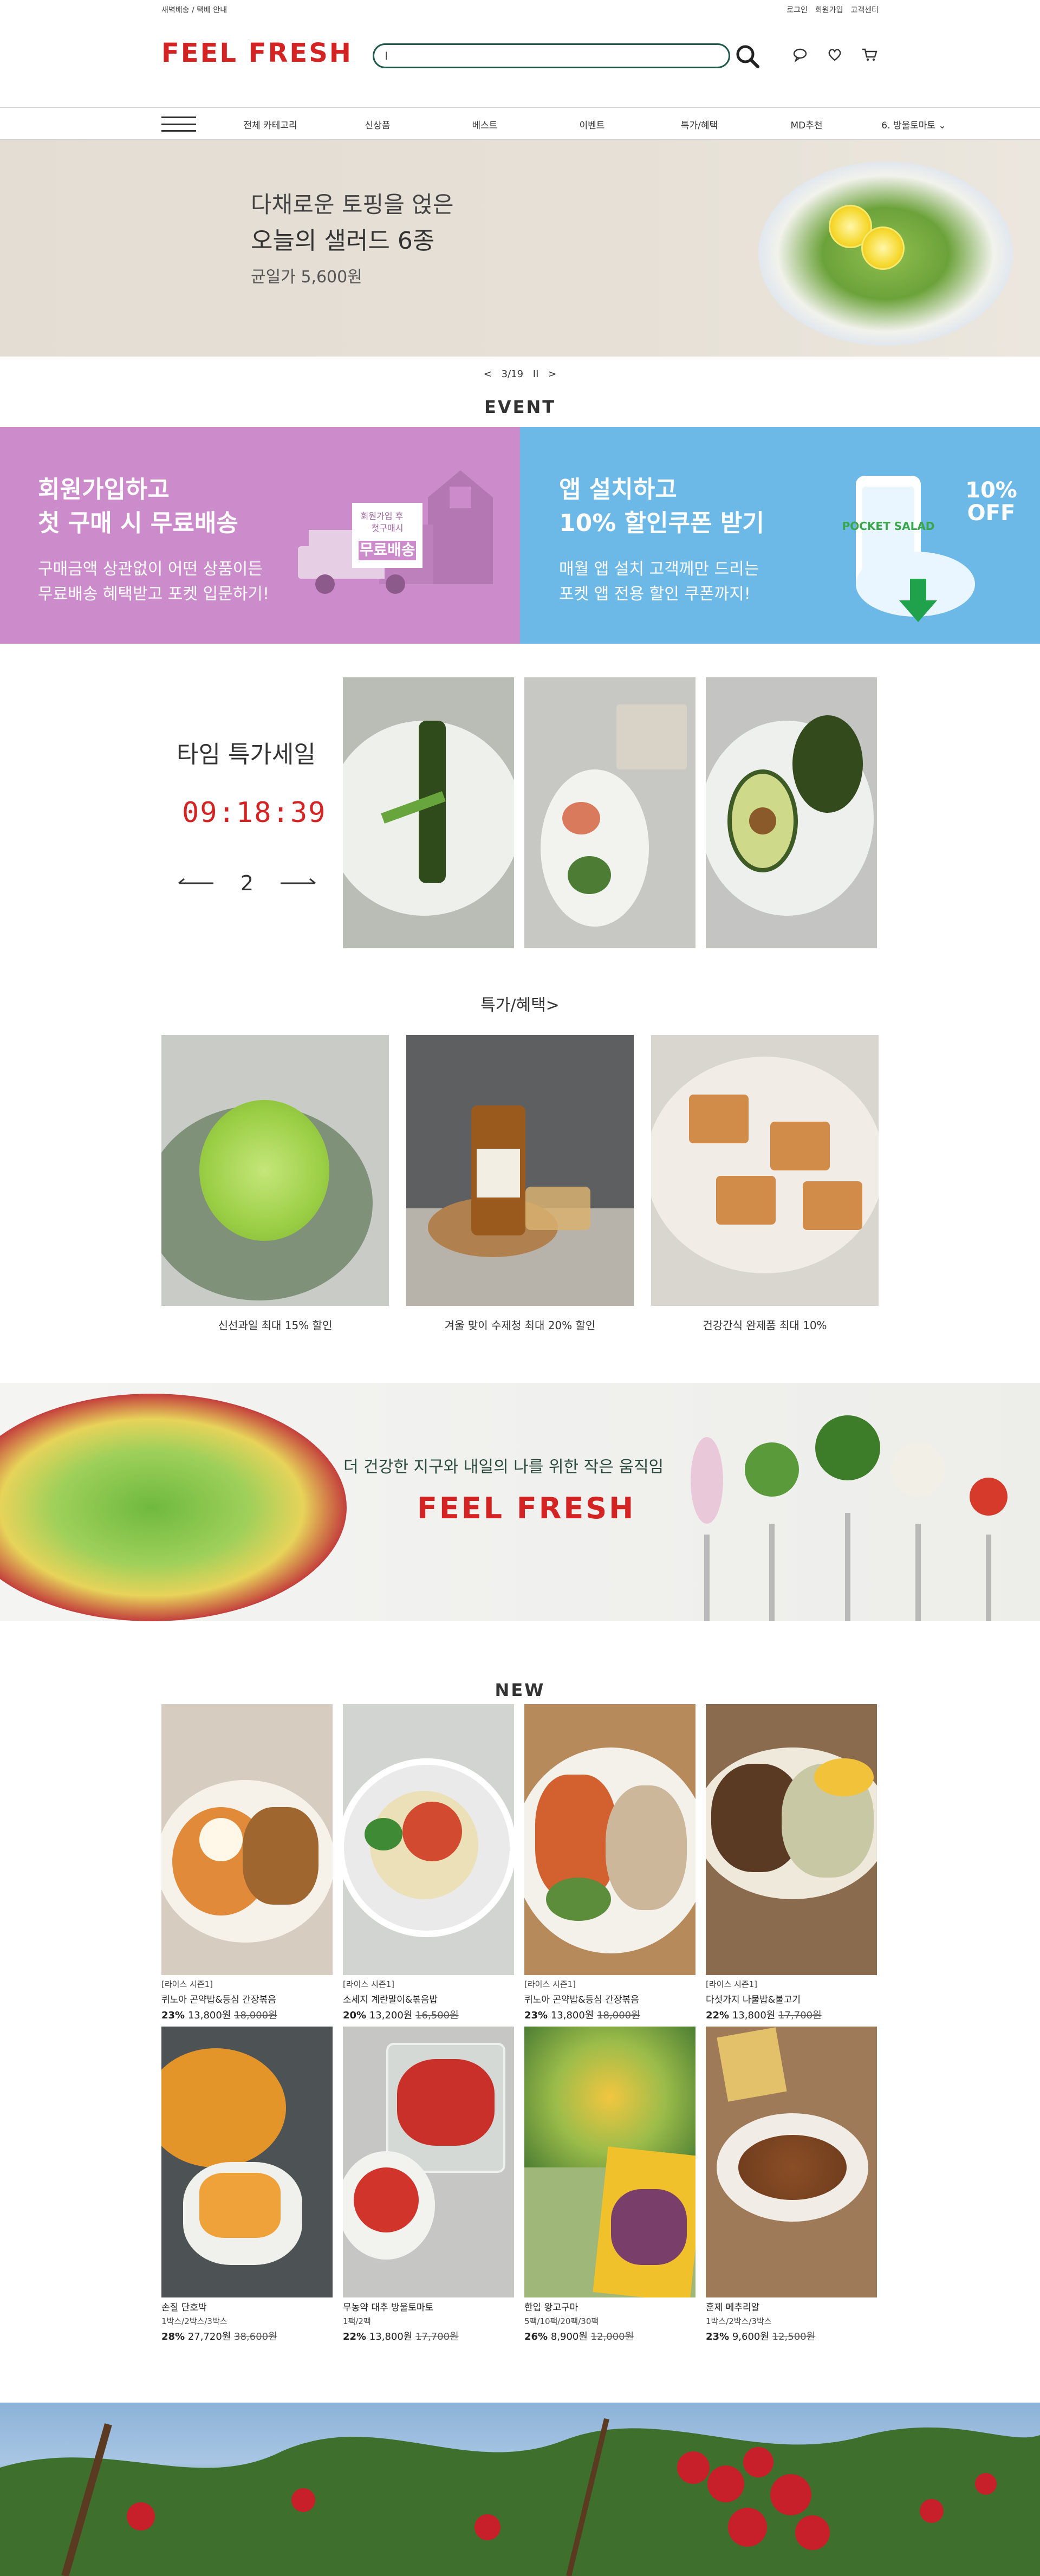 The height and width of the screenshot is (2576, 1040). What do you see at coordinates (390, 2000) in the screenshot?
I see `product-name: 소세지 계란말이&볶음밥` at bounding box center [390, 2000].